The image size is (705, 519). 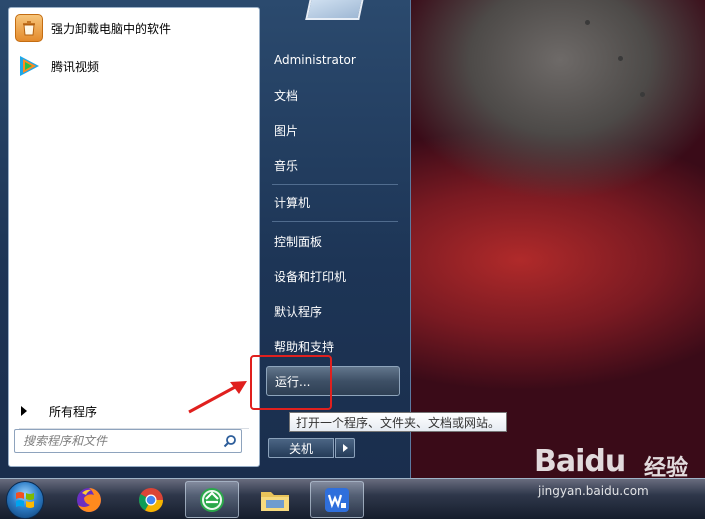 I want to click on search-input, so click(x=120, y=441).